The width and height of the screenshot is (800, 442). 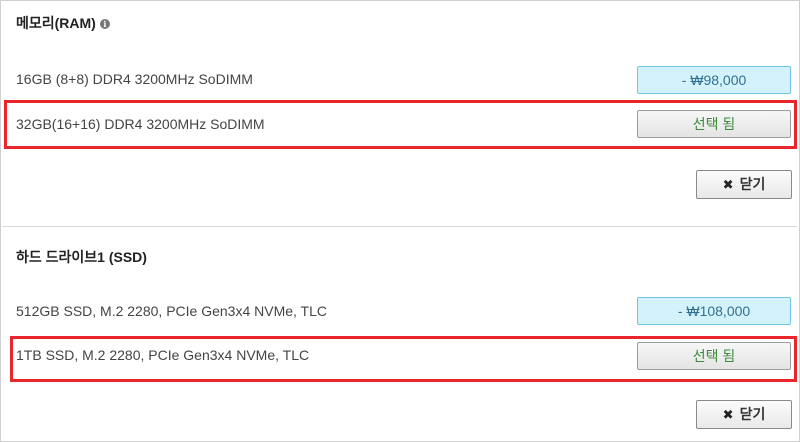 What do you see at coordinates (714, 311) in the screenshot?
I see `ssd-option-512gb-price-button: - ₩108,000` at bounding box center [714, 311].